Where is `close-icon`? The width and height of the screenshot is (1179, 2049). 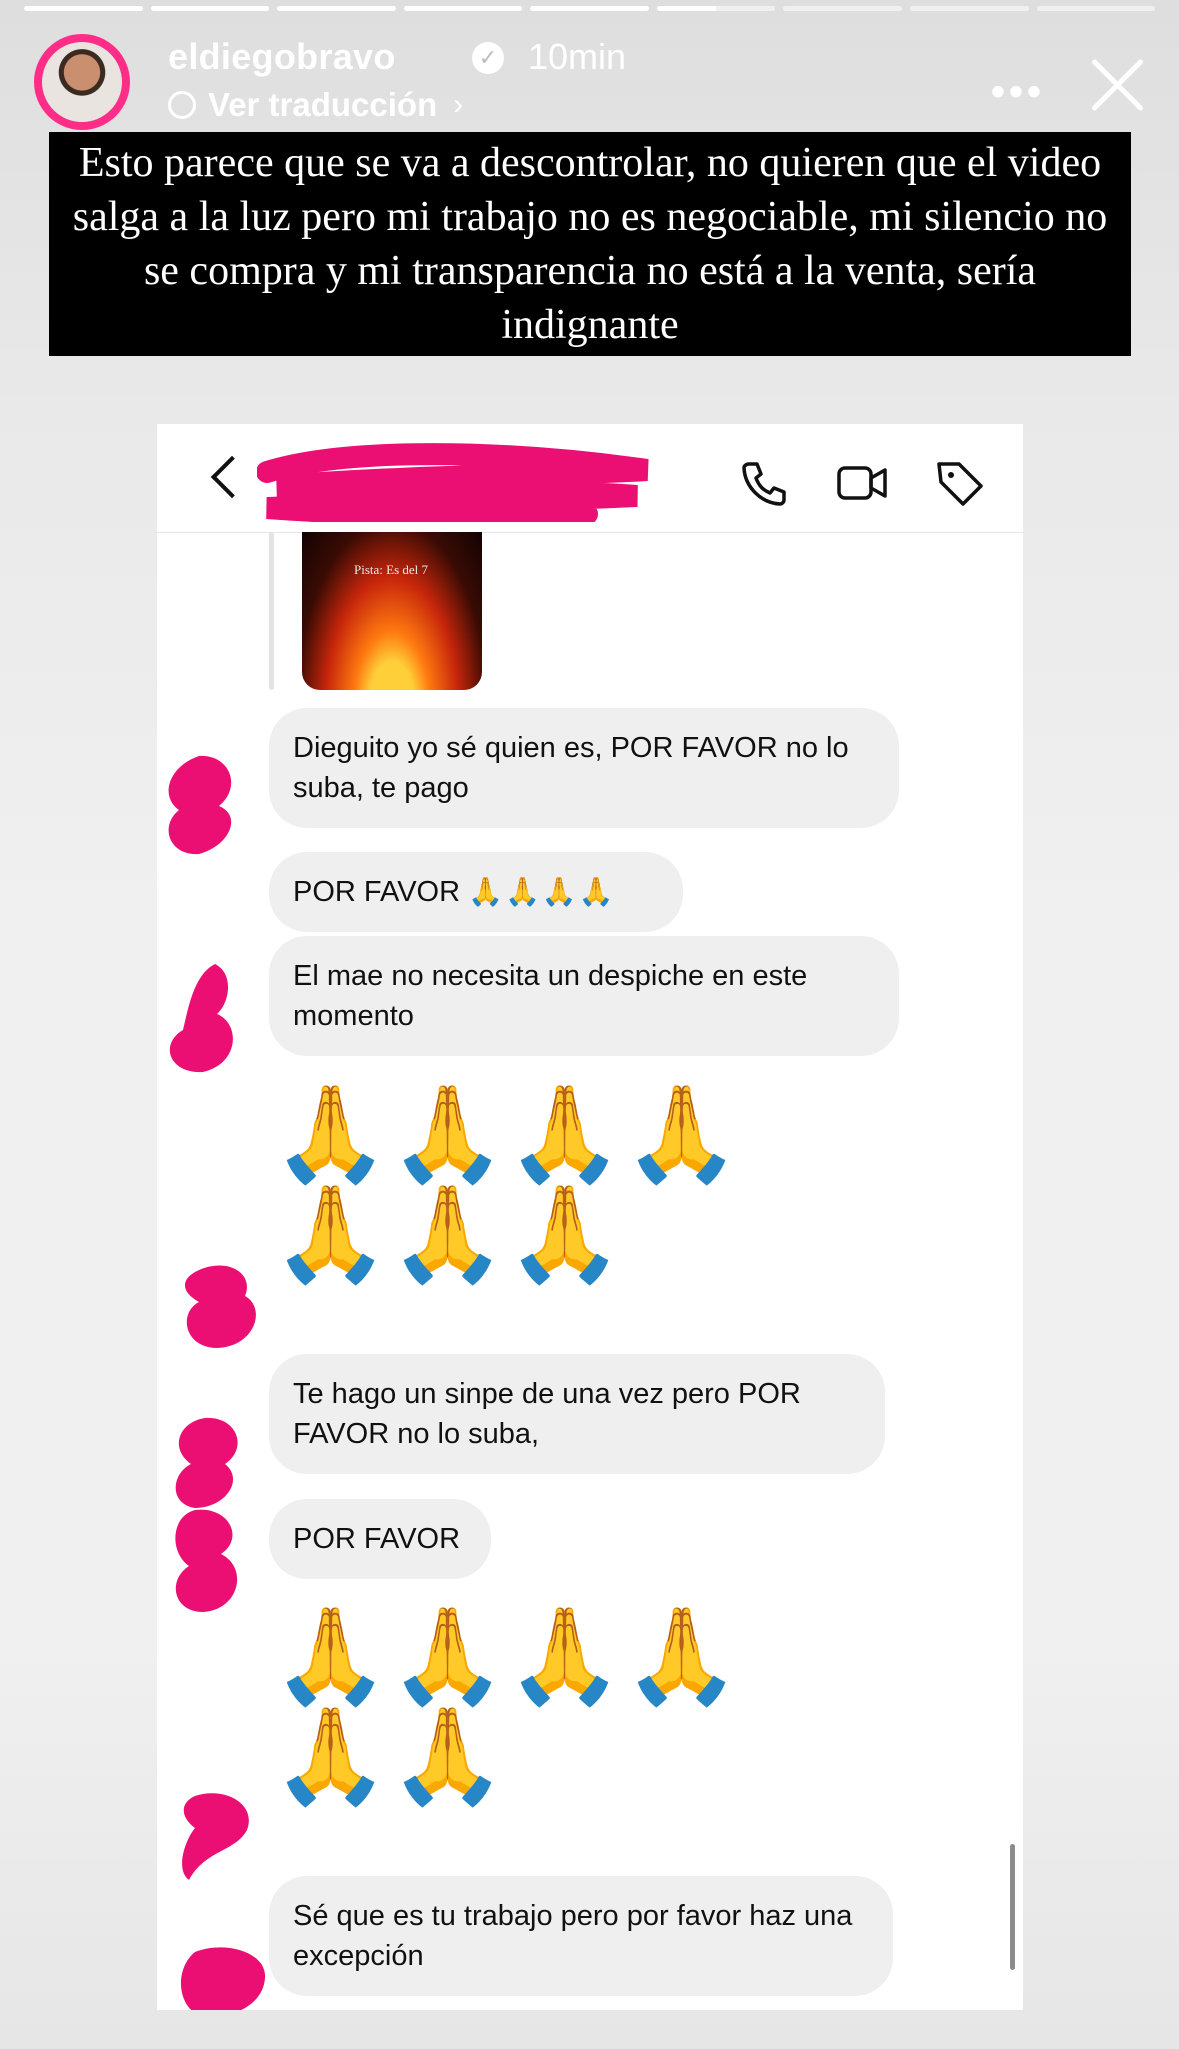 close-icon is located at coordinates (1117, 84).